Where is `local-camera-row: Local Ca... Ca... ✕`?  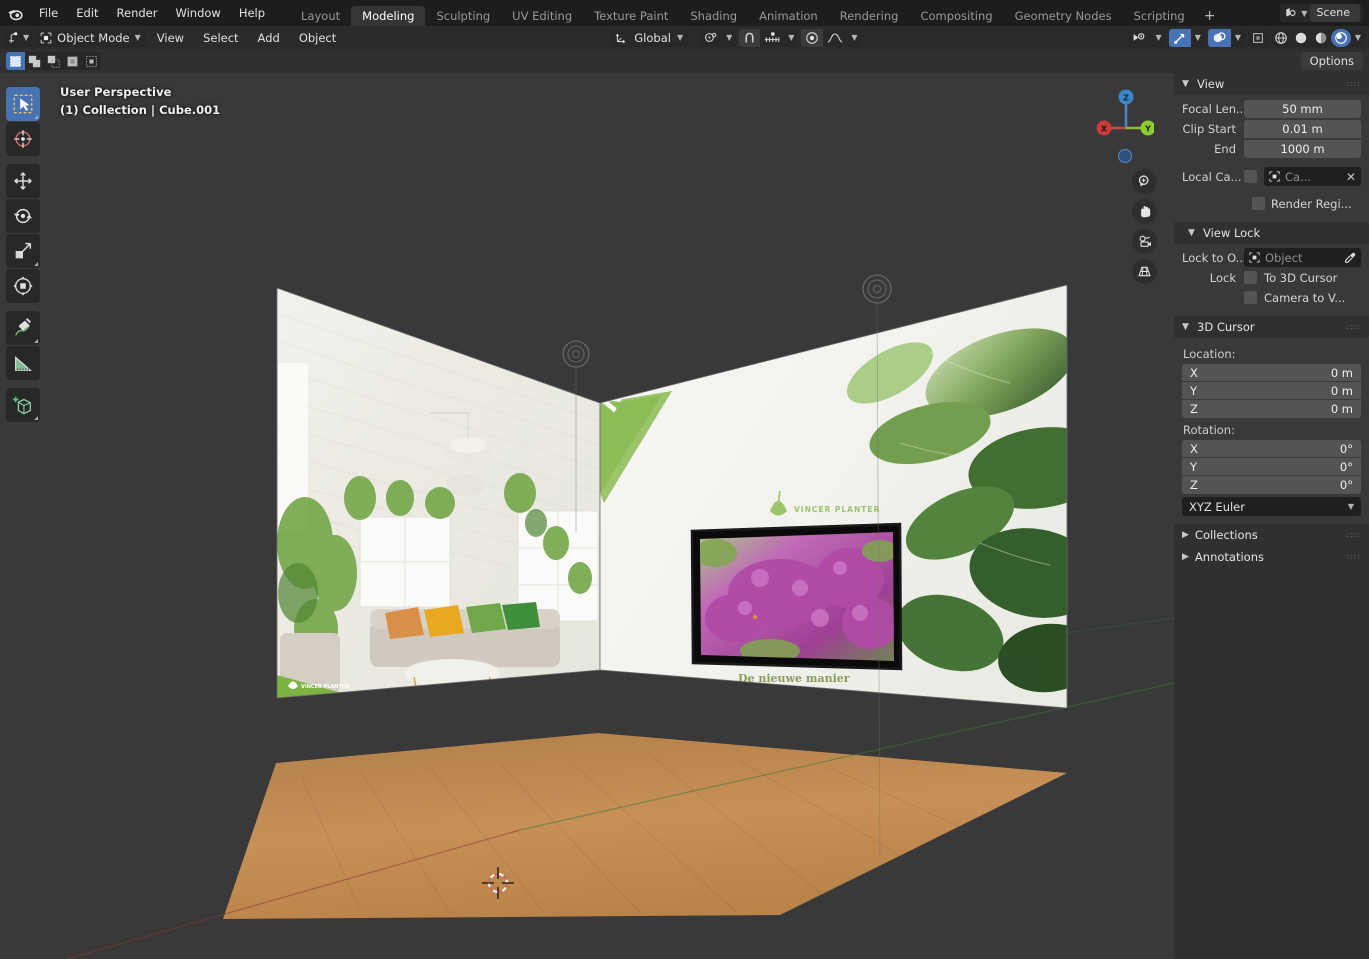 local-camera-row: Local Ca... Ca... ✕ is located at coordinates (1271, 176).